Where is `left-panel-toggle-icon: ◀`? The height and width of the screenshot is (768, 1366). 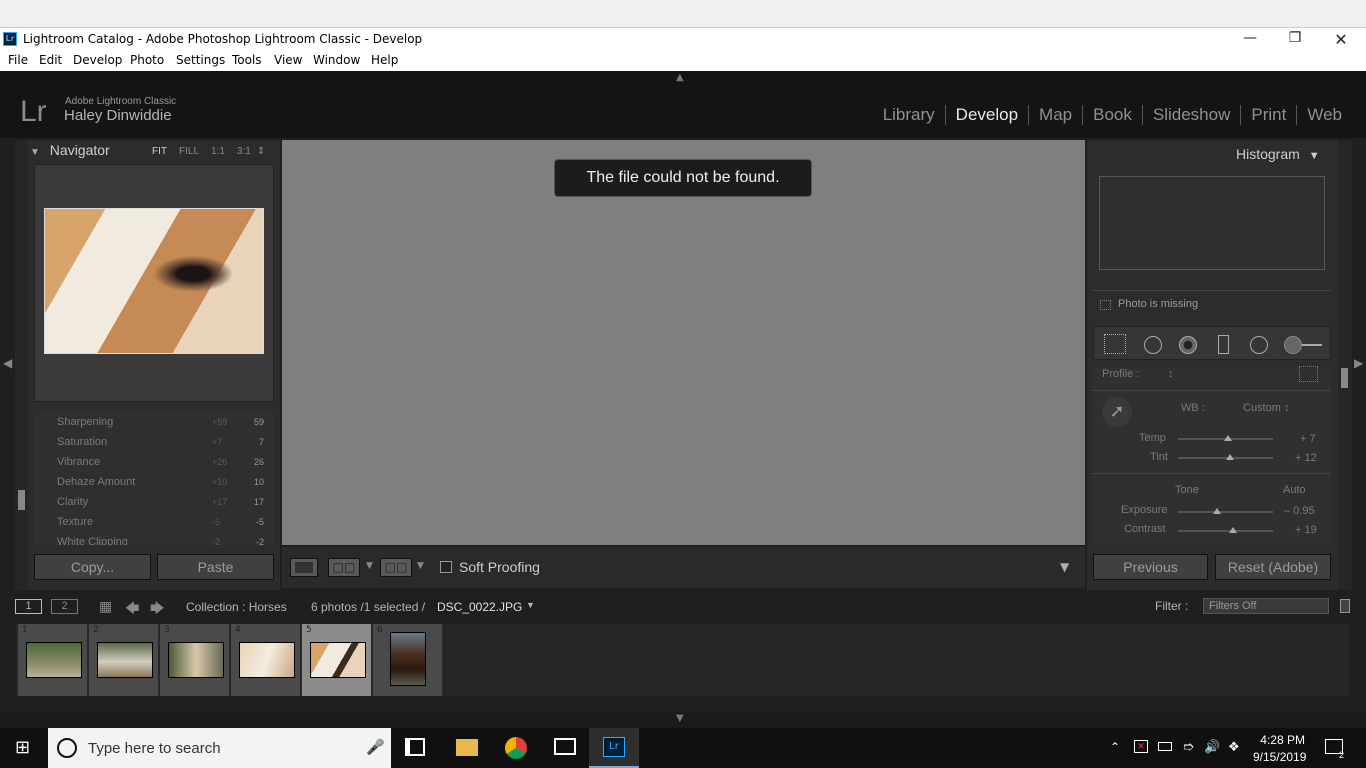 left-panel-toggle-icon: ◀ is located at coordinates (7, 363).